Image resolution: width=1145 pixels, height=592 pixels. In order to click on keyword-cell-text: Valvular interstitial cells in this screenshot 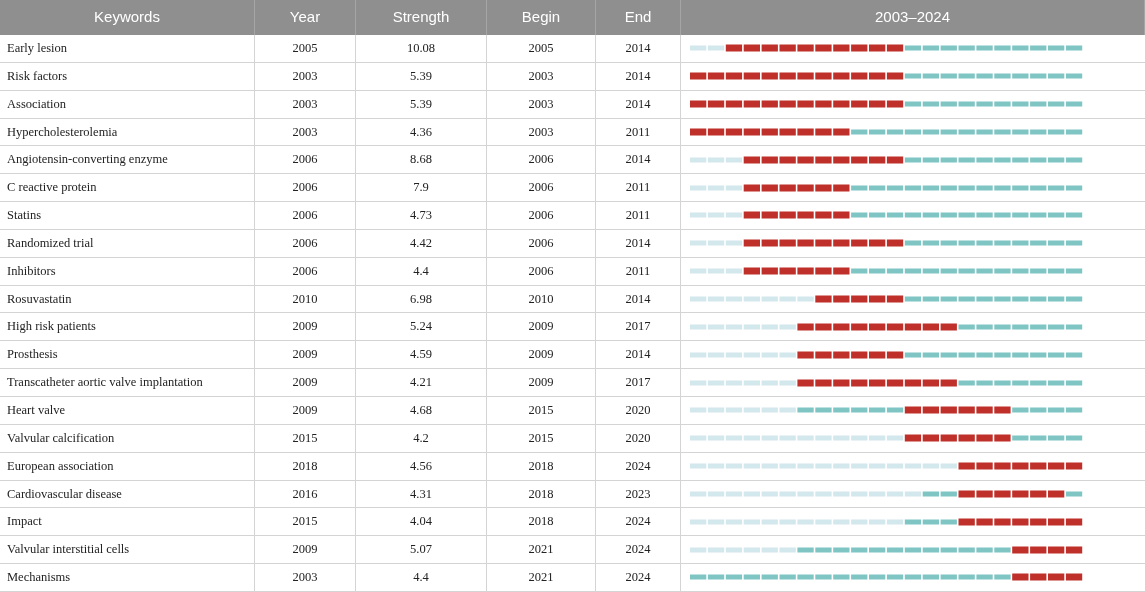, I will do `click(68, 550)`.